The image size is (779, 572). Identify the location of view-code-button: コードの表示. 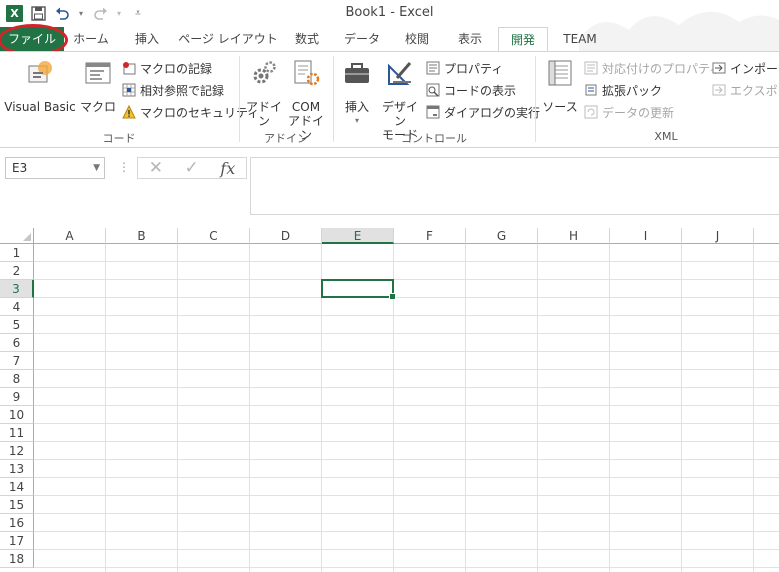
(471, 90).